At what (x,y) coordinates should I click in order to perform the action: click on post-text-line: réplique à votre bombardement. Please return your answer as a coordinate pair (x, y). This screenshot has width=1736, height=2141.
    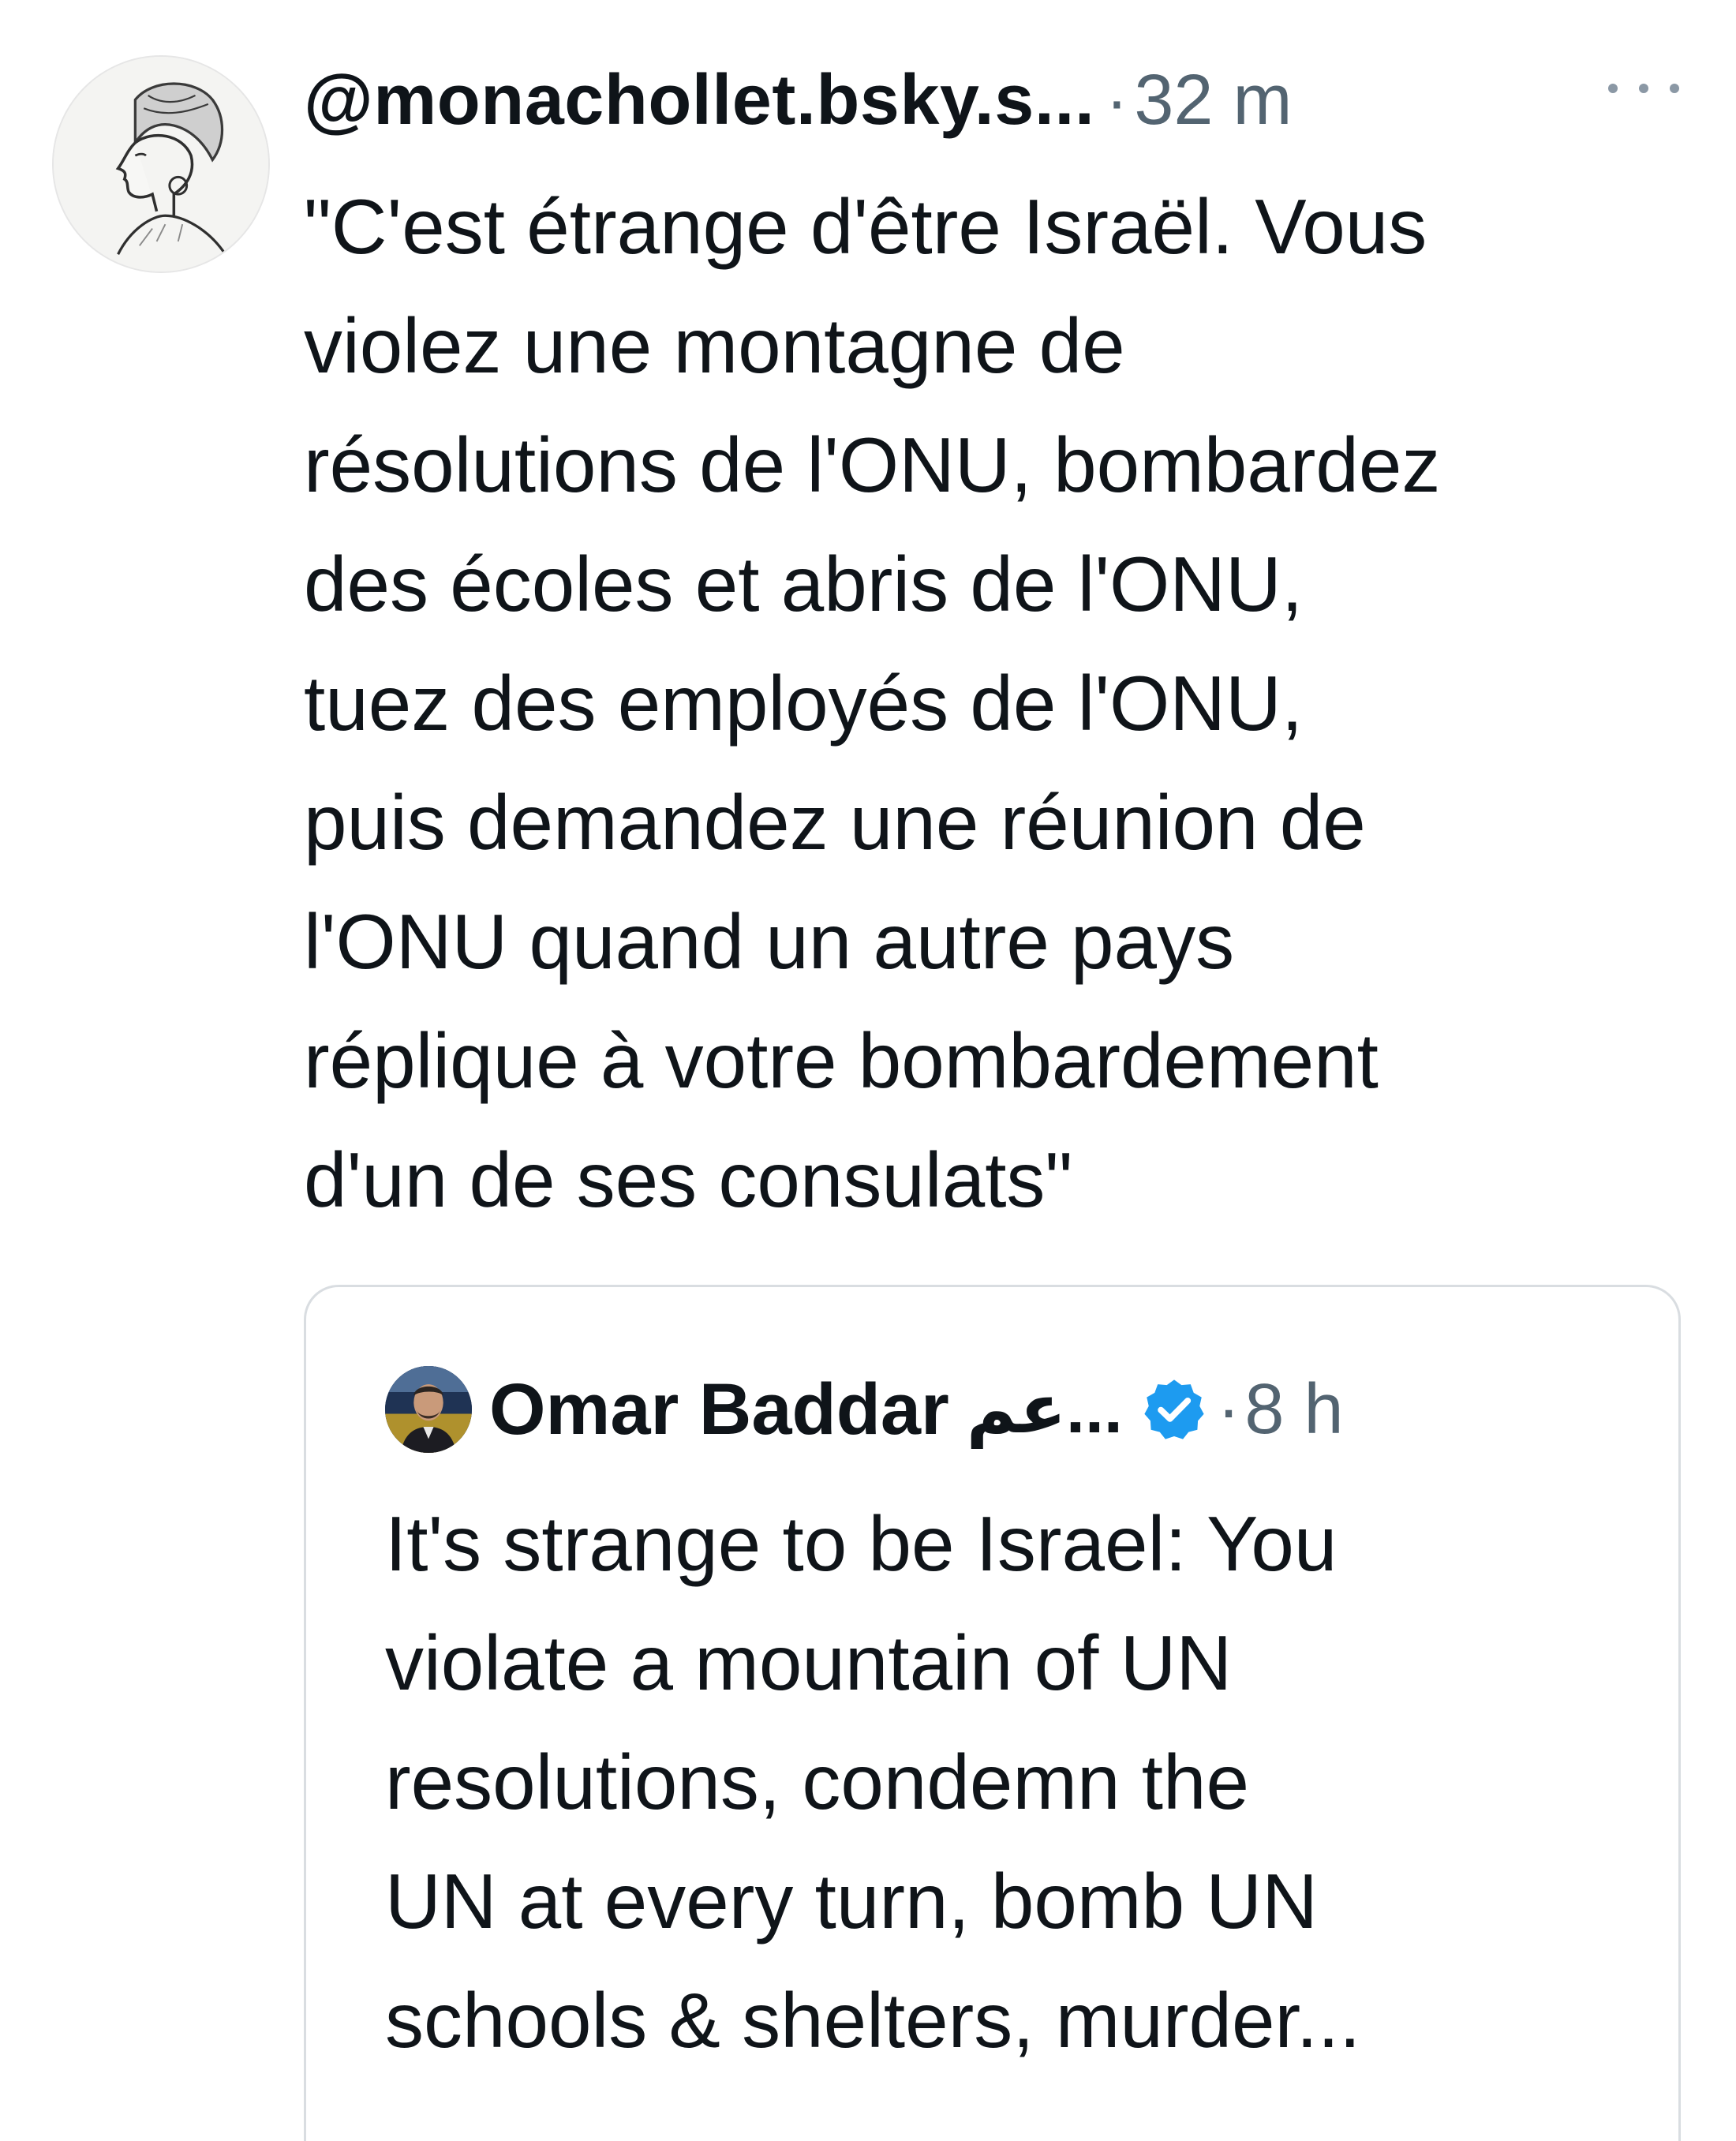
    Looking at the image, I should click on (841, 1060).